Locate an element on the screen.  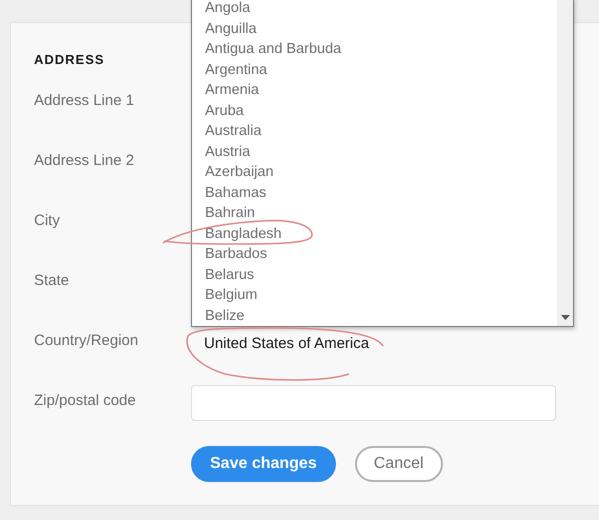
field-label: City is located at coordinates (47, 220).